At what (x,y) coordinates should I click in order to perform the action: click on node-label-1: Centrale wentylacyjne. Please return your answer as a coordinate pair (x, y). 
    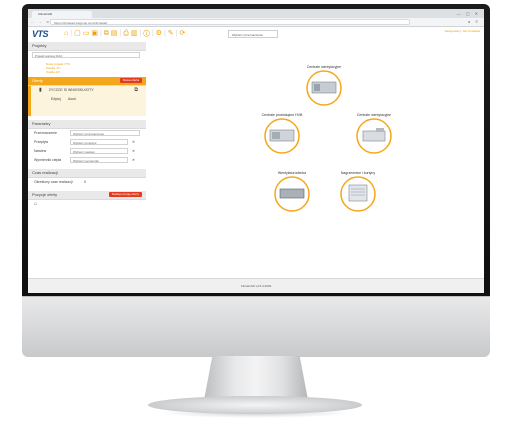
    Looking at the image, I should click on (324, 67).